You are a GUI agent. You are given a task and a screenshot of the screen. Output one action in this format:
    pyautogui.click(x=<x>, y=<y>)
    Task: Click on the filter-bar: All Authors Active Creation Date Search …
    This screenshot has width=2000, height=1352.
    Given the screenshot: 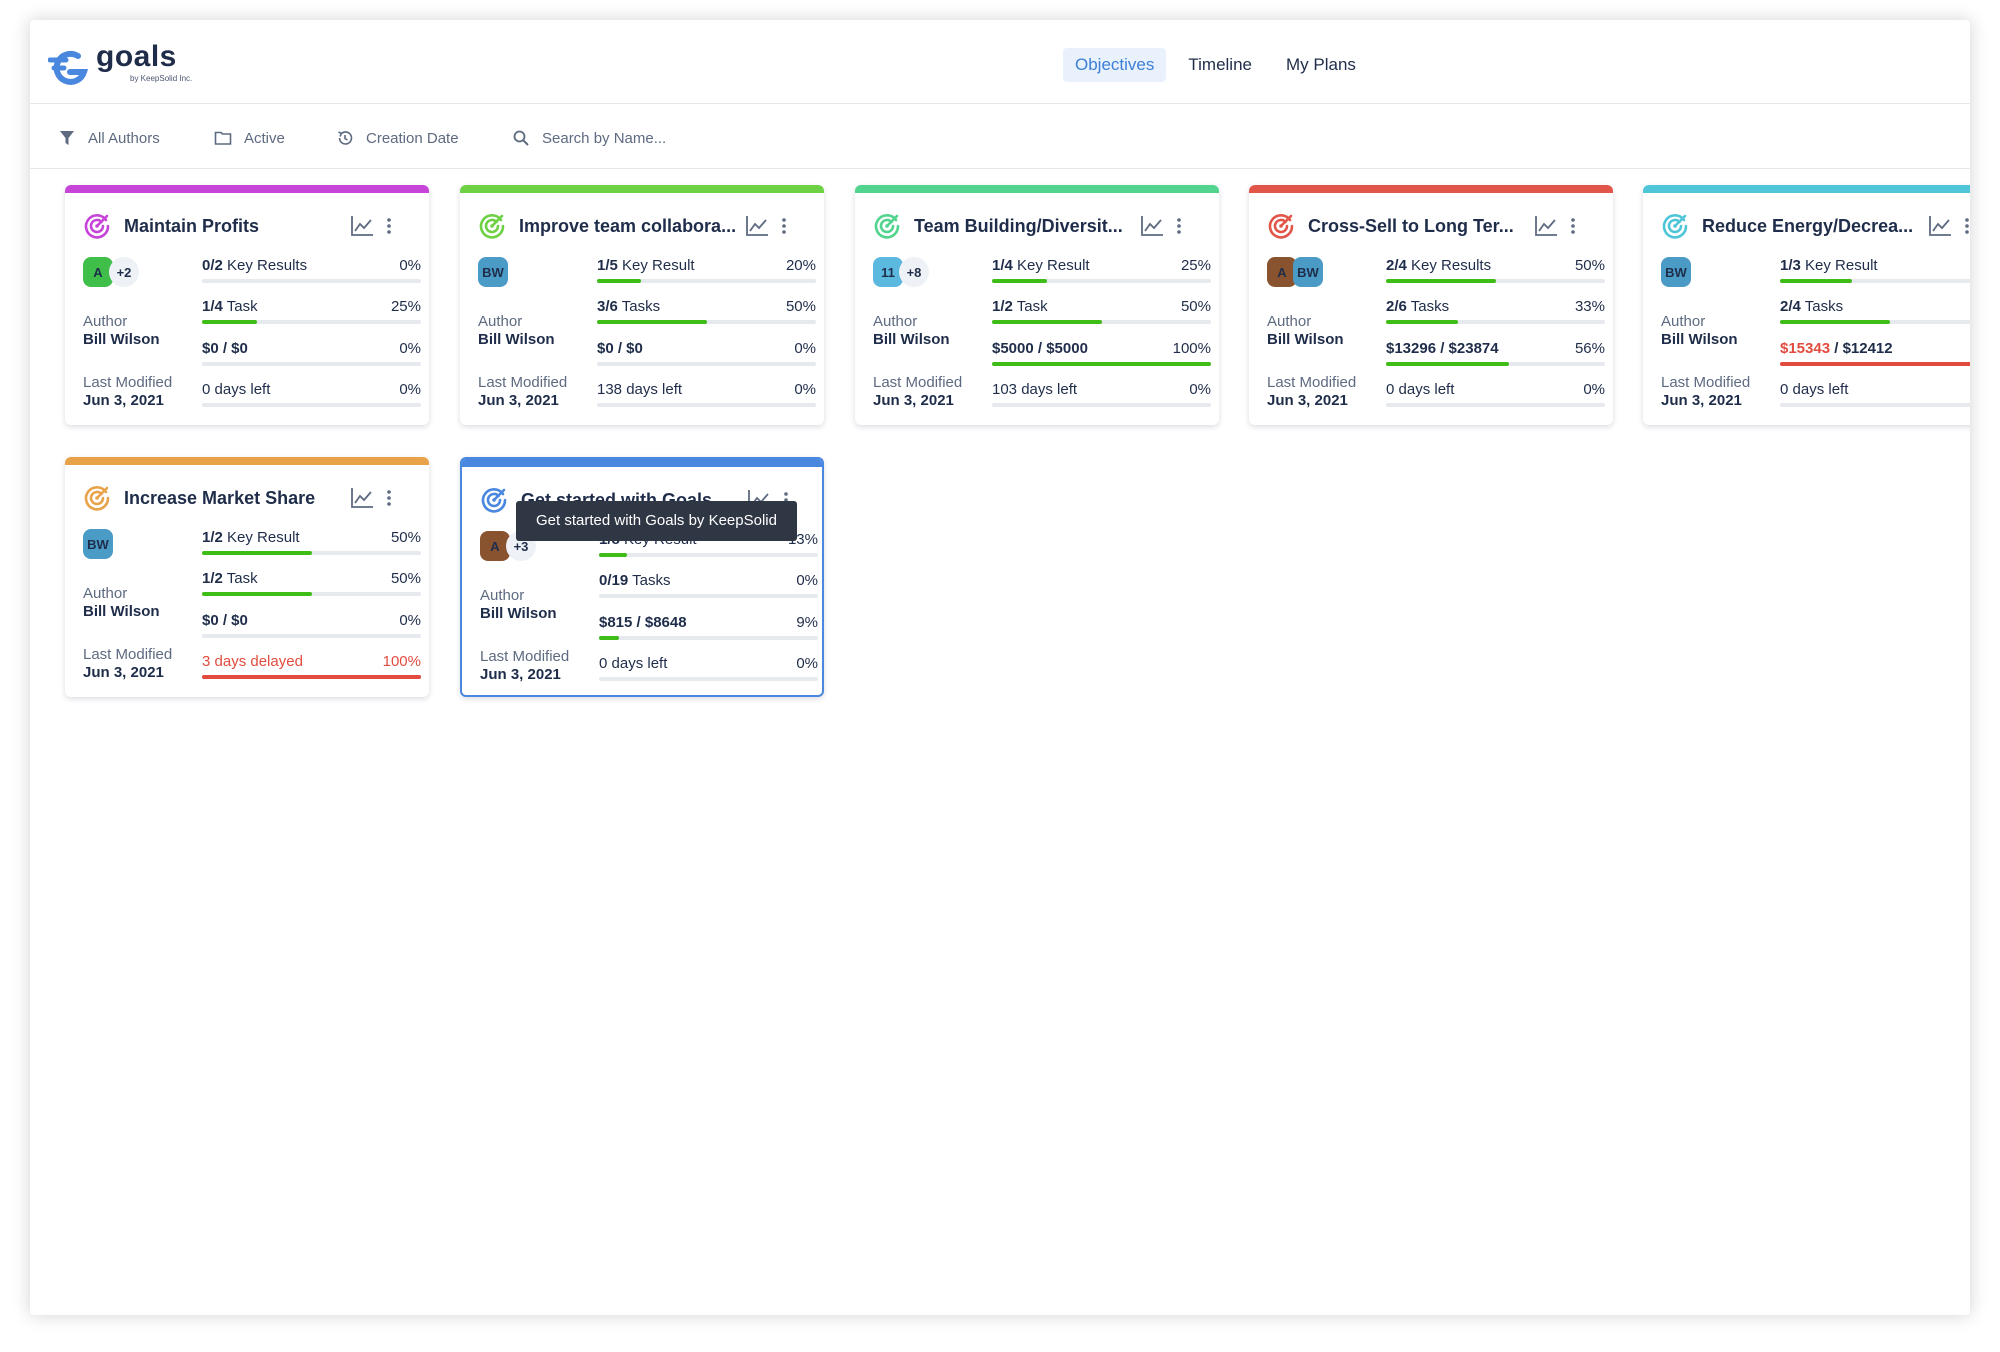 What is the action you would take?
    pyautogui.click(x=1000, y=137)
    